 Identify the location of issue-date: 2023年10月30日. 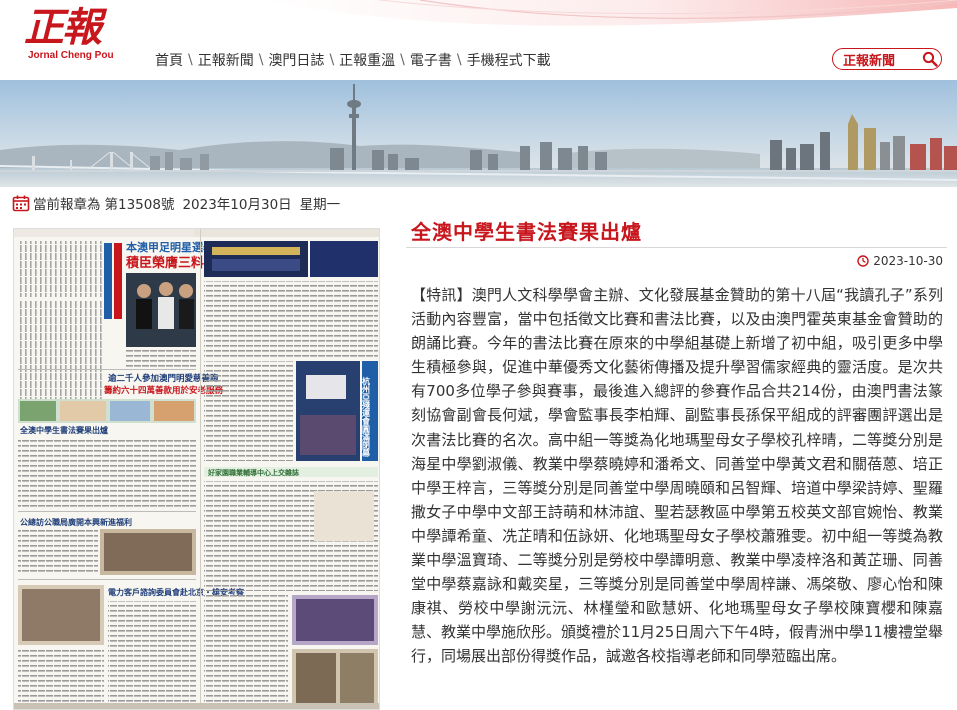
(237, 205).